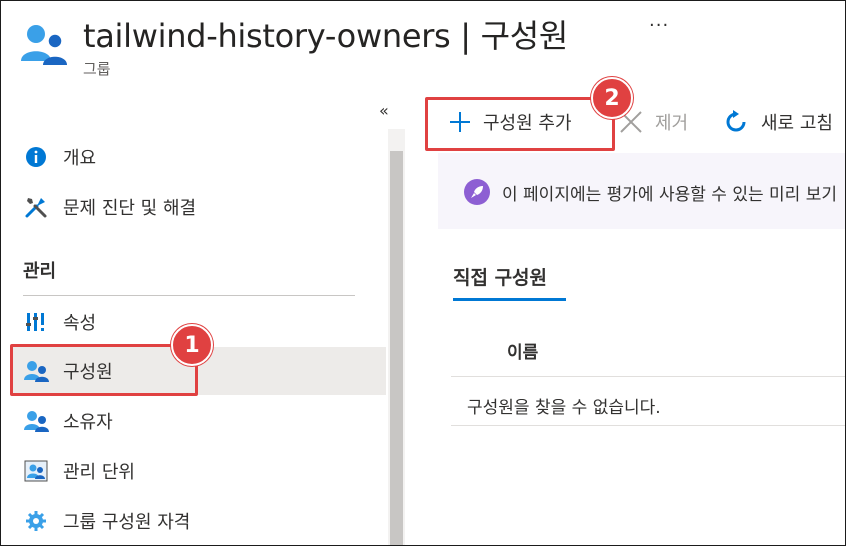 Image resolution: width=846 pixels, height=546 pixels. Describe the element at coordinates (127, 522) in the screenshot. I see `sidebar-item-label: 그룹 구성원 자격` at that location.